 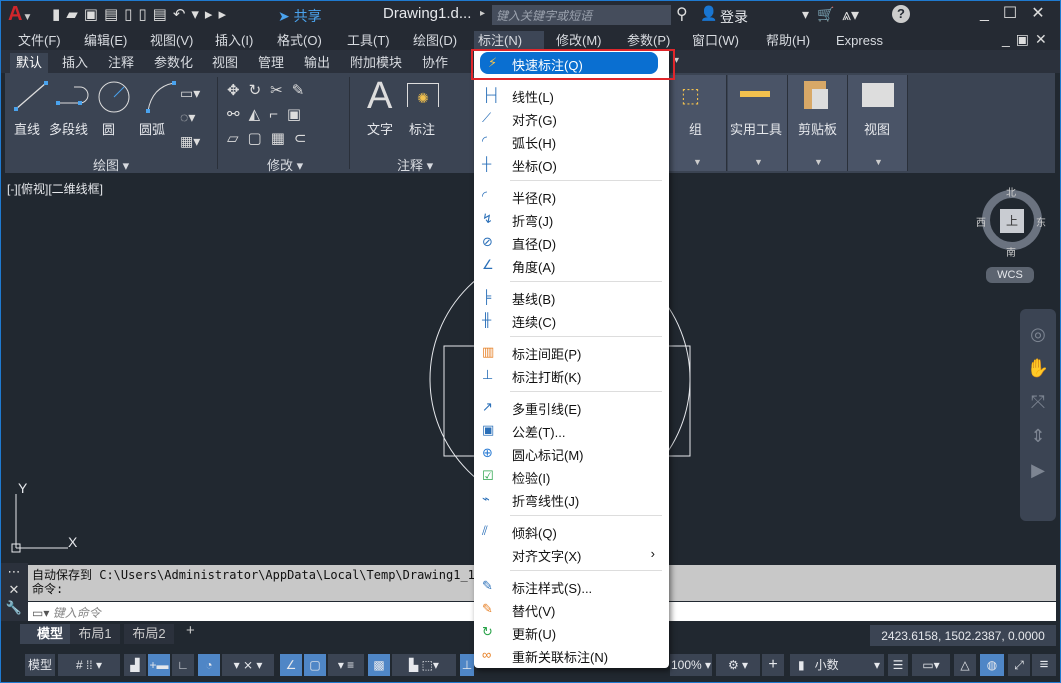 I want to click on menu-modify: 修改(M), so click(x=579, y=40).